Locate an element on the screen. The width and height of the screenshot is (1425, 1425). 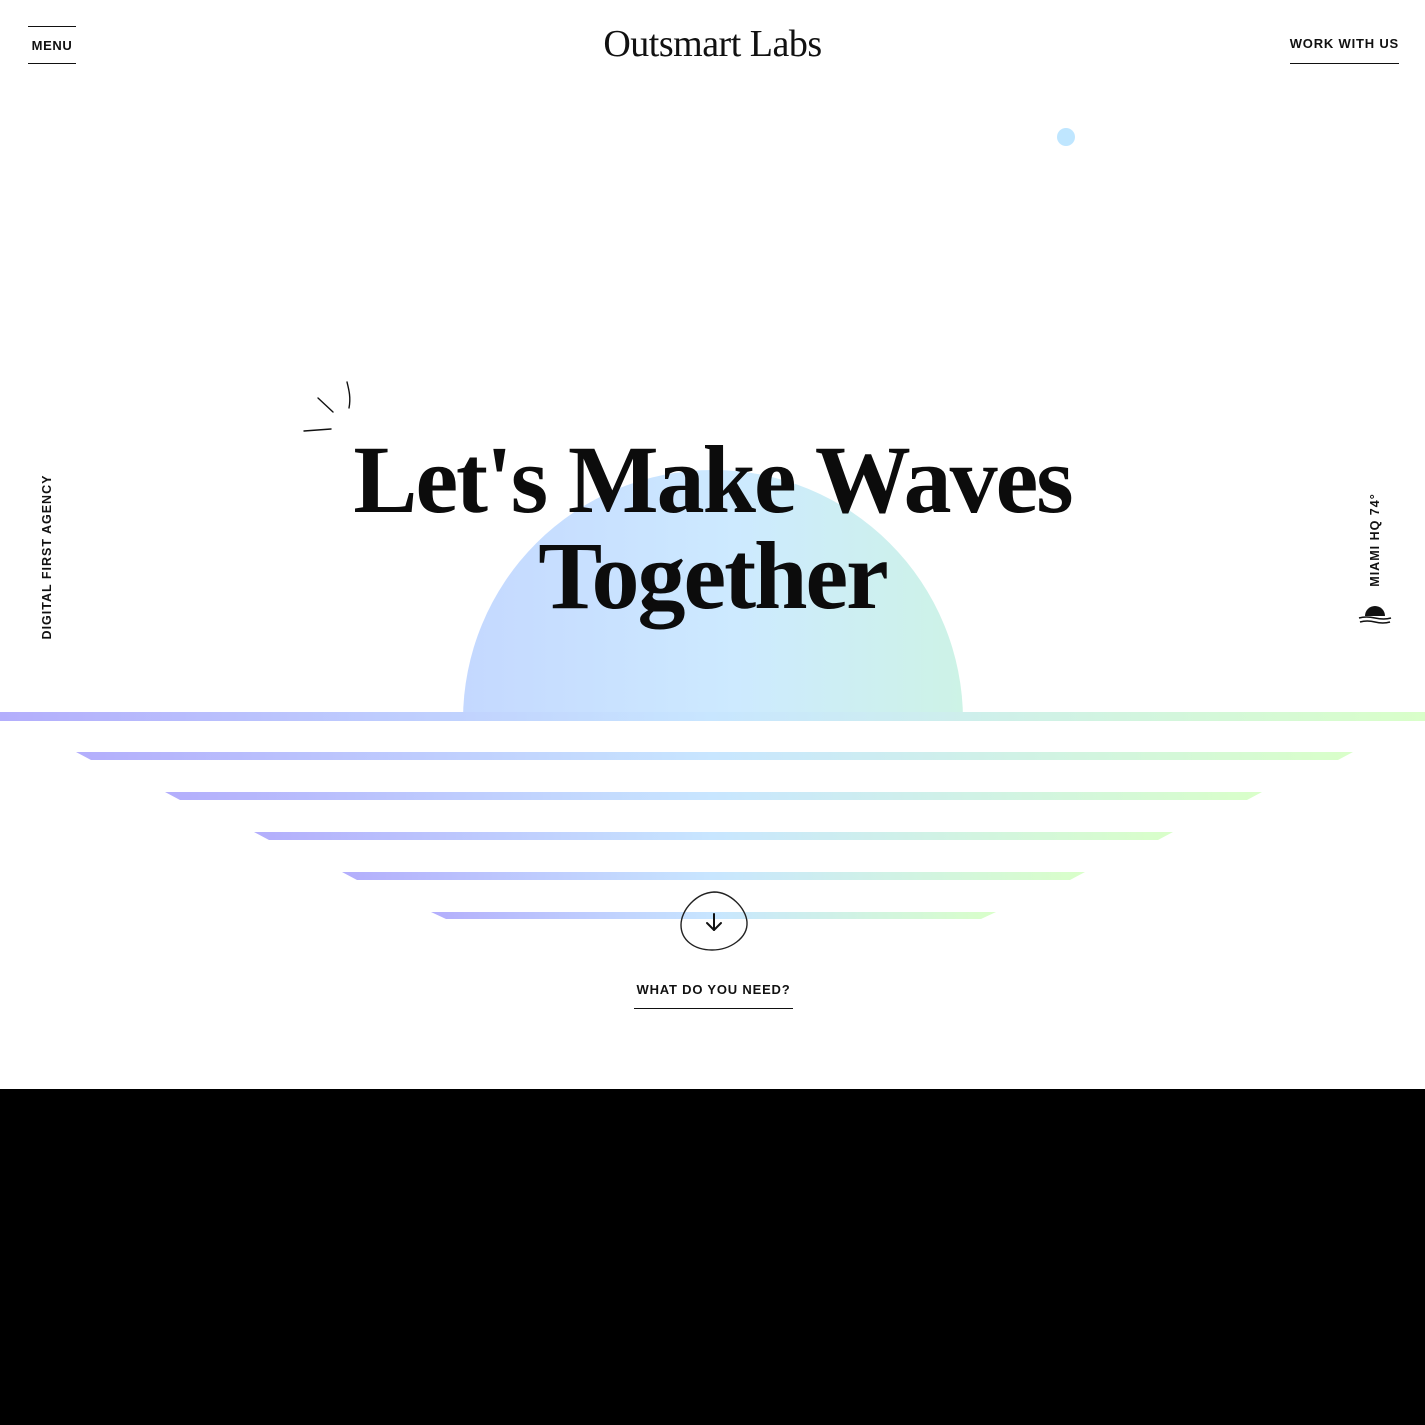
hero-headline: Let's Make Waves Together is located at coordinates (712, 528).